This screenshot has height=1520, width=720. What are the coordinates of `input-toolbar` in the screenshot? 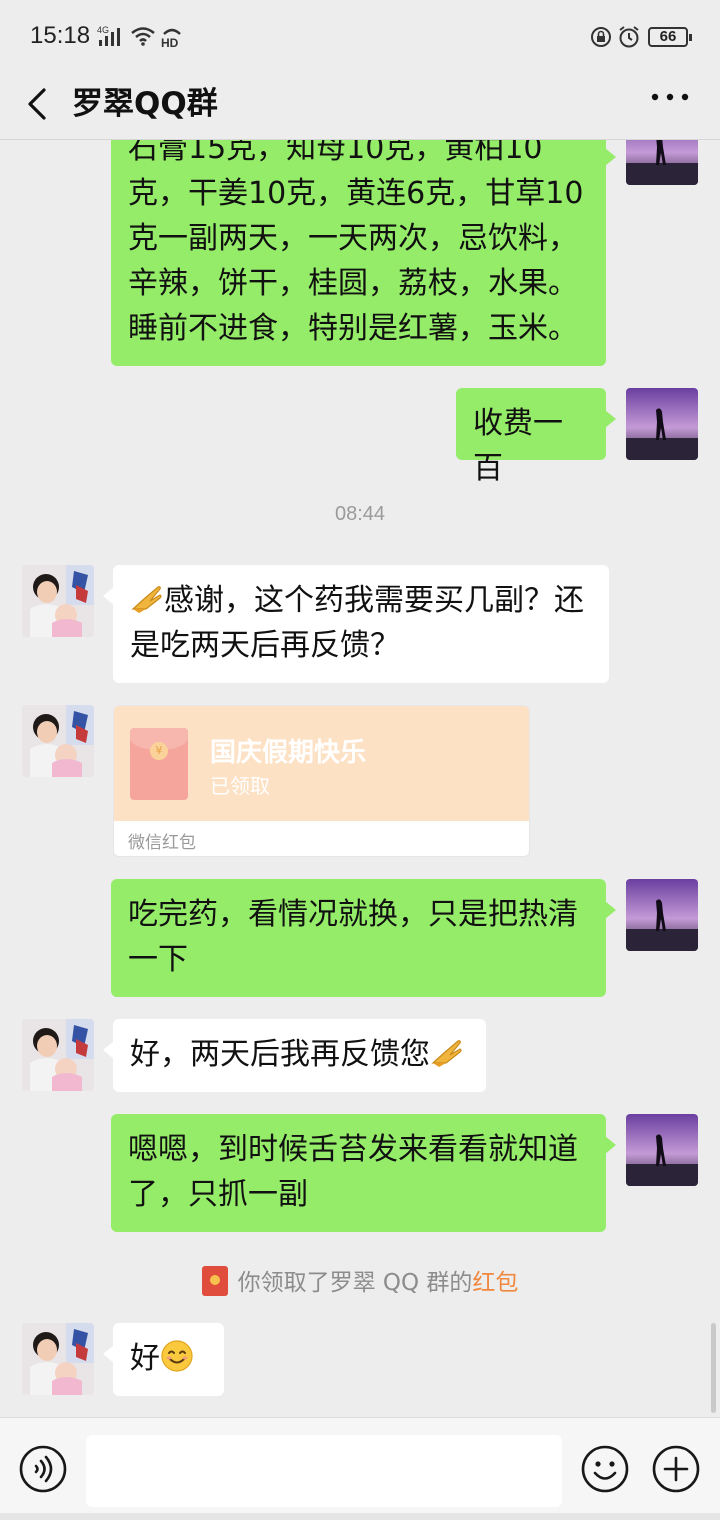 It's located at (360, 1468).